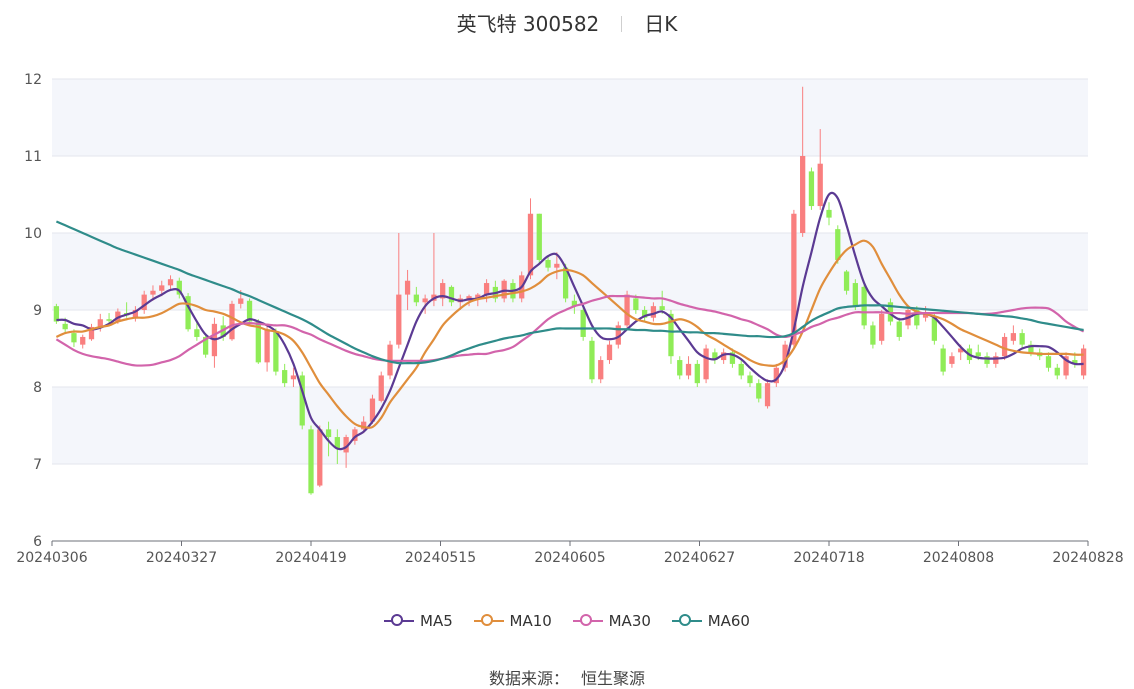 This screenshot has height=689, width=1134. What do you see at coordinates (310, 558) in the screenshot?
I see `x-tick-label: 20240419` at bounding box center [310, 558].